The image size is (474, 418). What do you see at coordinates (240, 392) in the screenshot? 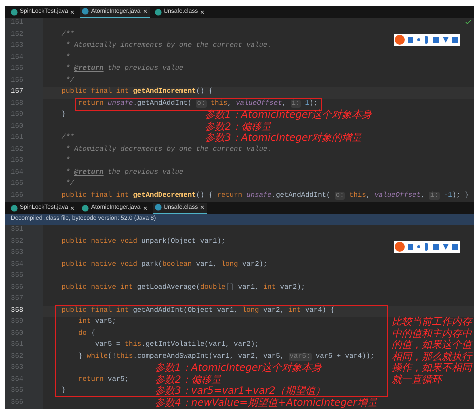
I see `annotation-text: 参数3：var5=var1+var2（期望值）` at bounding box center [240, 392].